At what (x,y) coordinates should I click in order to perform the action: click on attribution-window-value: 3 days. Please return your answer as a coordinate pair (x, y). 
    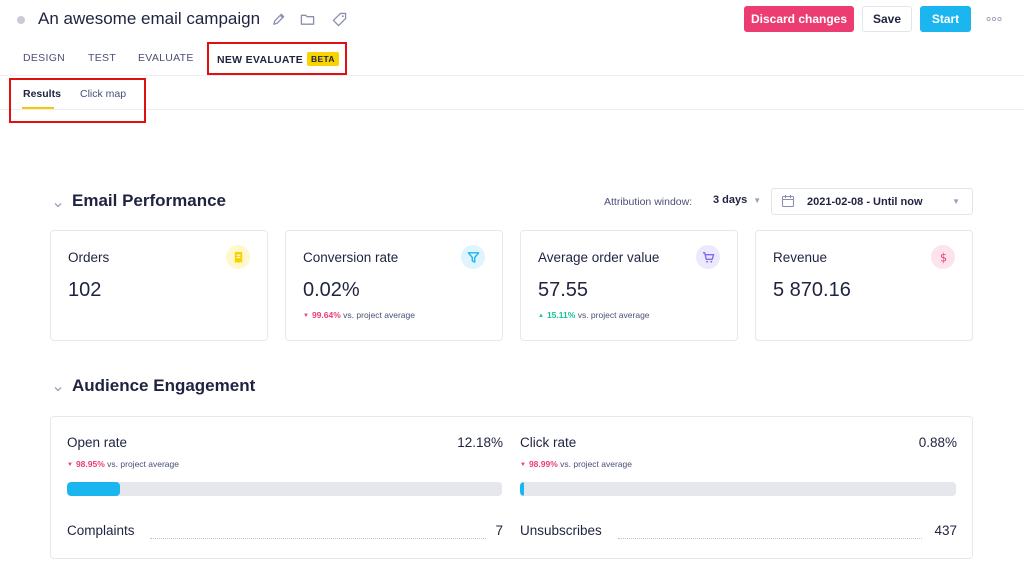
    Looking at the image, I should click on (730, 200).